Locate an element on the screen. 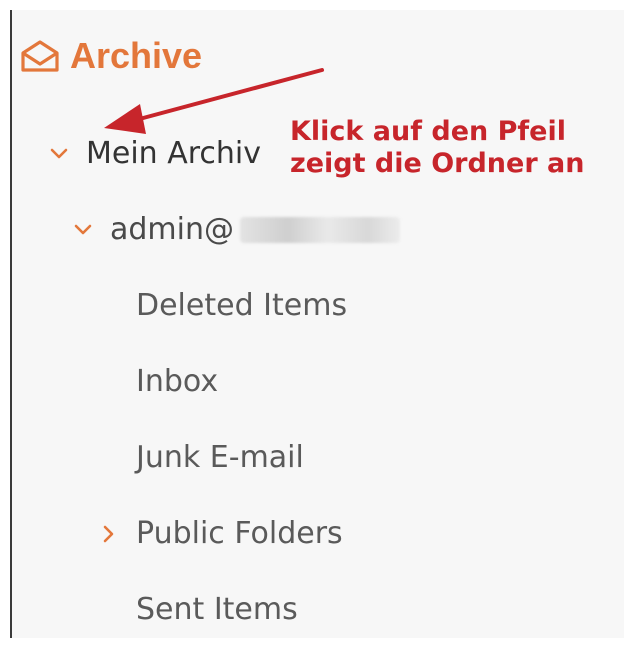  tree-item-mein-archiv: Mein Archiv is located at coordinates (153, 153).